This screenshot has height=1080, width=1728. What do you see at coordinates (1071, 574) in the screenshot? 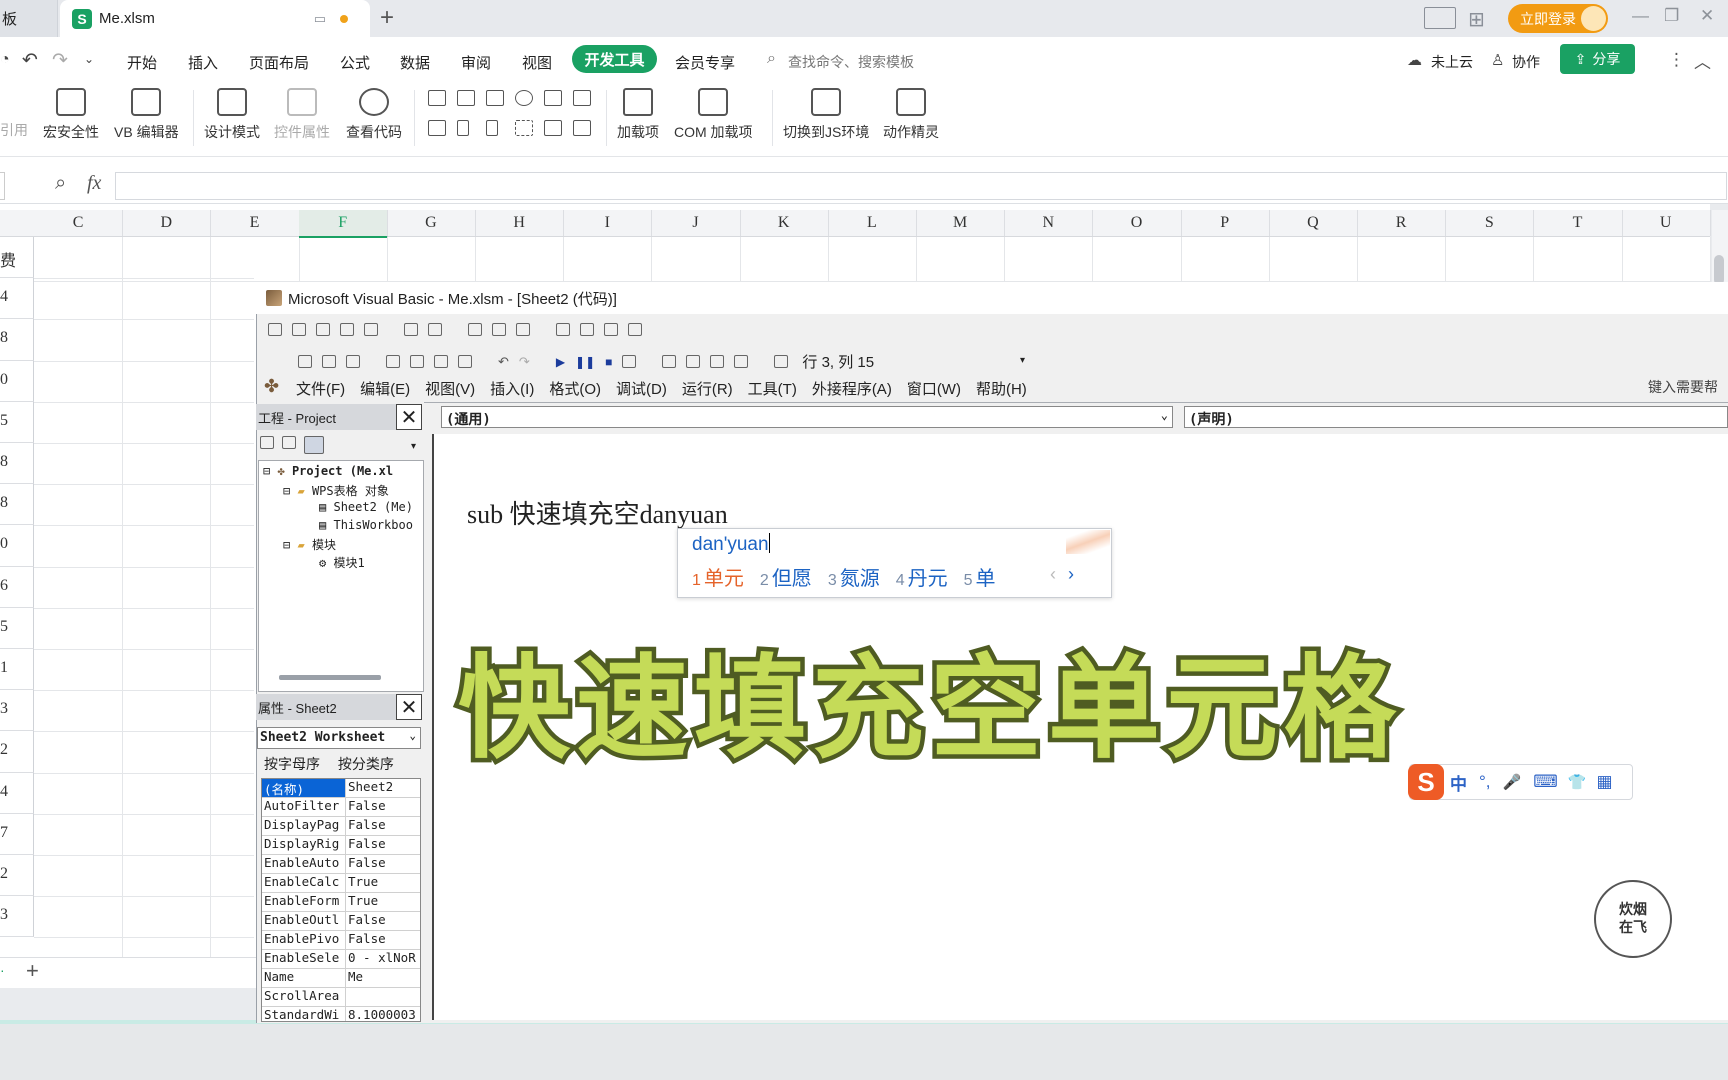
I see `ime-next-page-icon: ›` at bounding box center [1071, 574].